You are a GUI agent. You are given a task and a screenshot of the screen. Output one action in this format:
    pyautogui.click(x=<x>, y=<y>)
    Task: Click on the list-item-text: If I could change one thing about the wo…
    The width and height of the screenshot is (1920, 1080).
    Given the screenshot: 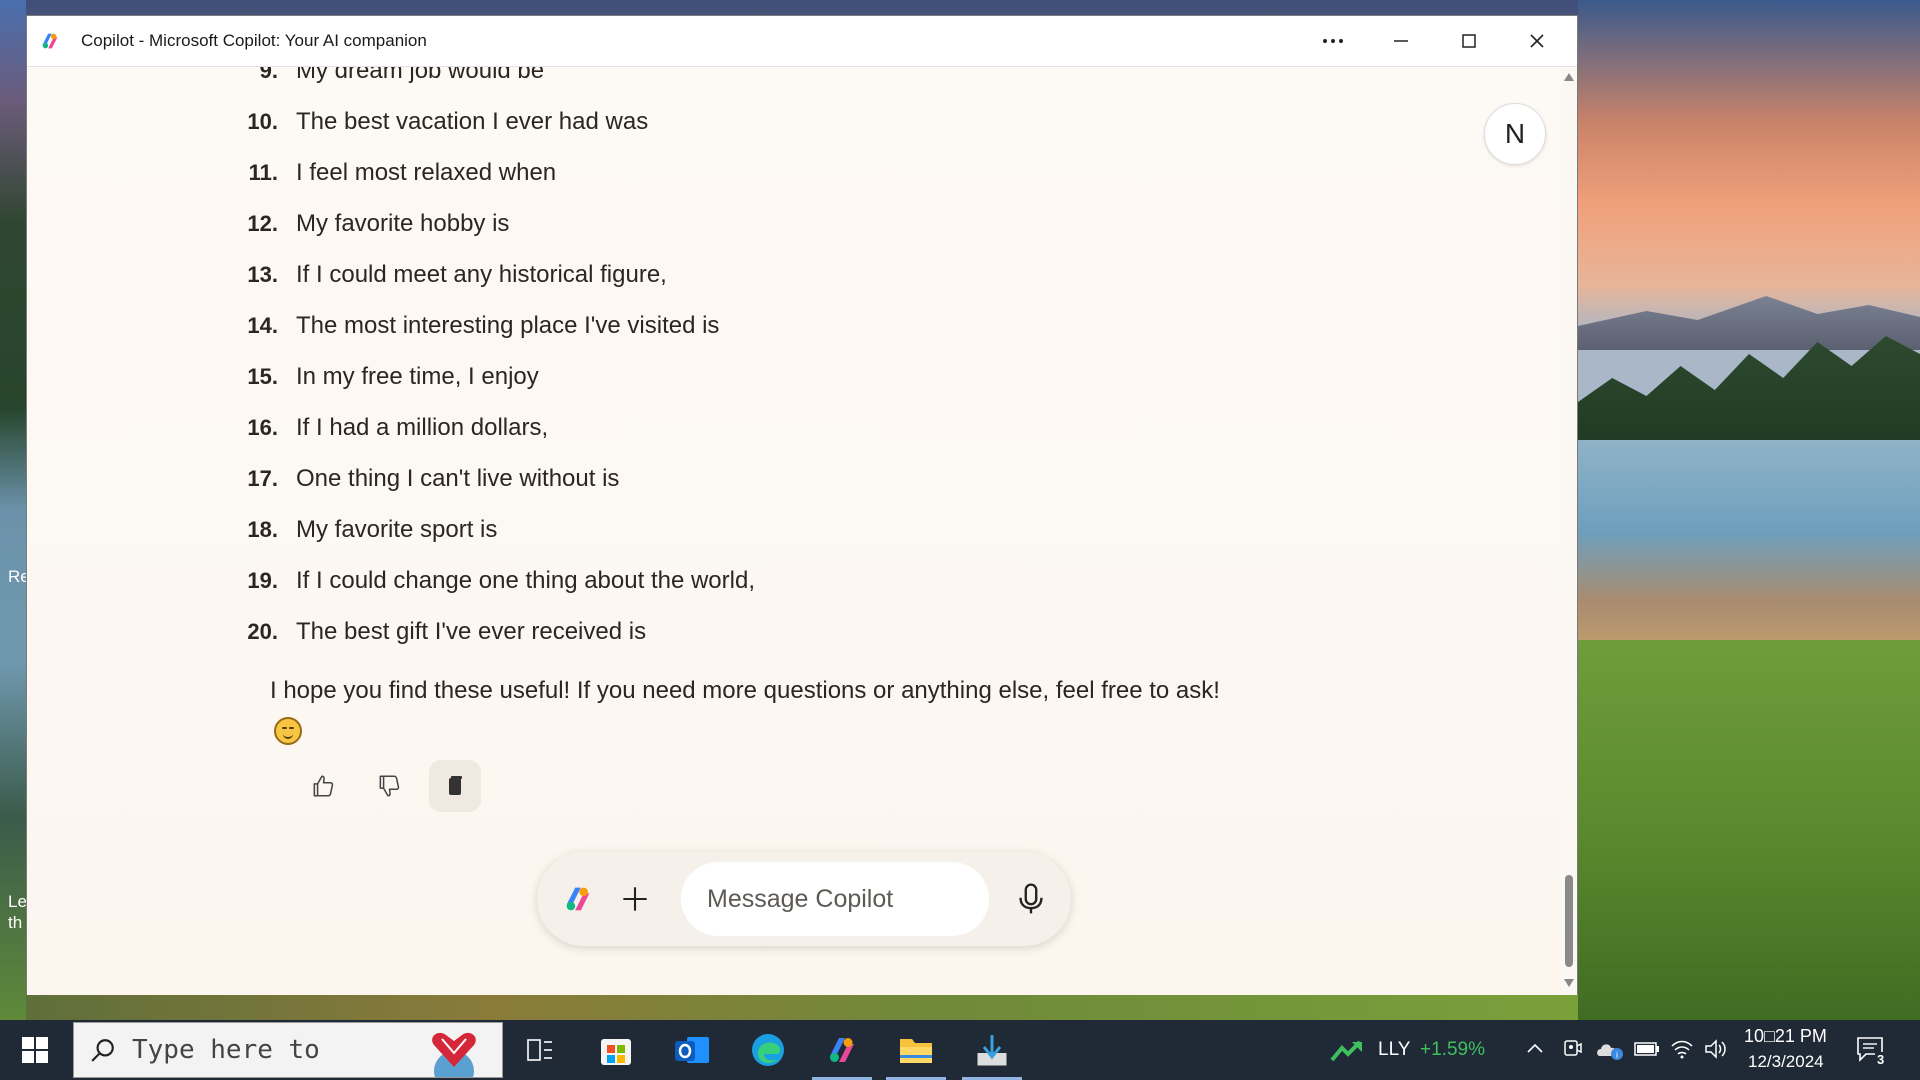 What is the action you would take?
    pyautogui.click(x=525, y=580)
    